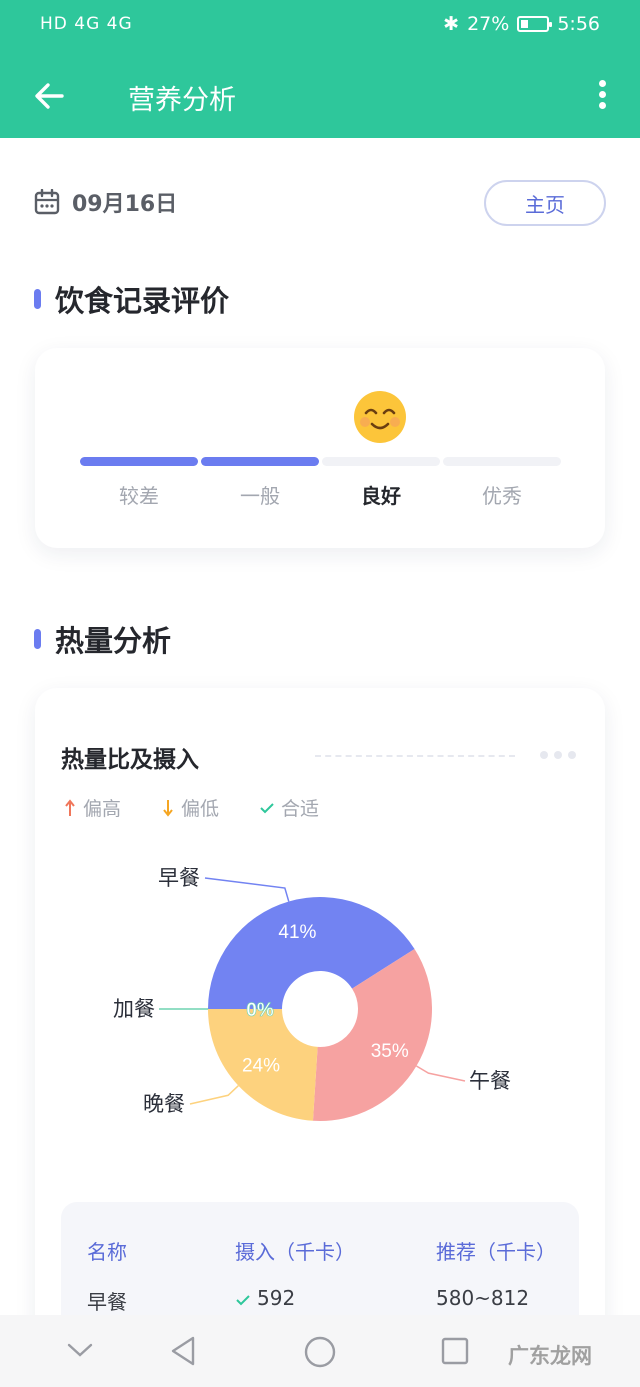 This screenshot has width=640, height=1387. Describe the element at coordinates (295, 1252) in the screenshot. I see `table-header-intake: 摄入（千卡）` at that location.